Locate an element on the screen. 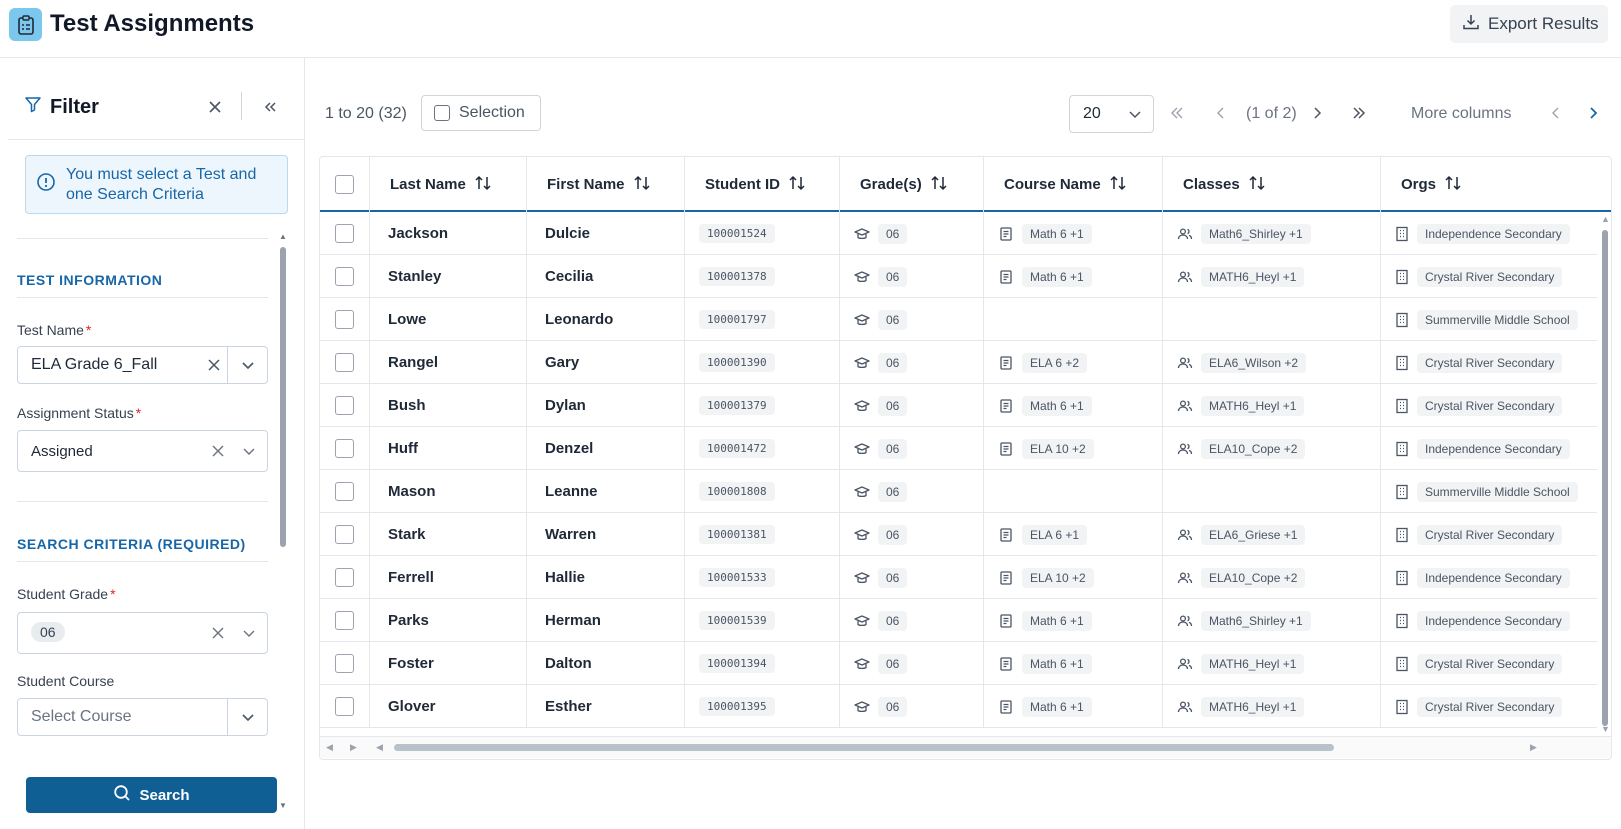 Image resolution: width=1621 pixels, height=829 pixels. columns-left-button is located at coordinates (1556, 113).